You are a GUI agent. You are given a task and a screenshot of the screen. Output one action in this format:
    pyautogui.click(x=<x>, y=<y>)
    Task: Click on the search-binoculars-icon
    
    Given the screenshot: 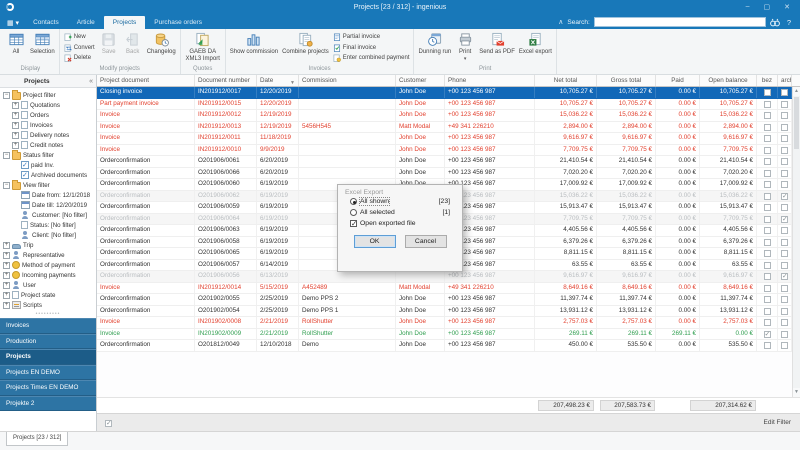 What is the action you would take?
    pyautogui.click(x=774, y=22)
    